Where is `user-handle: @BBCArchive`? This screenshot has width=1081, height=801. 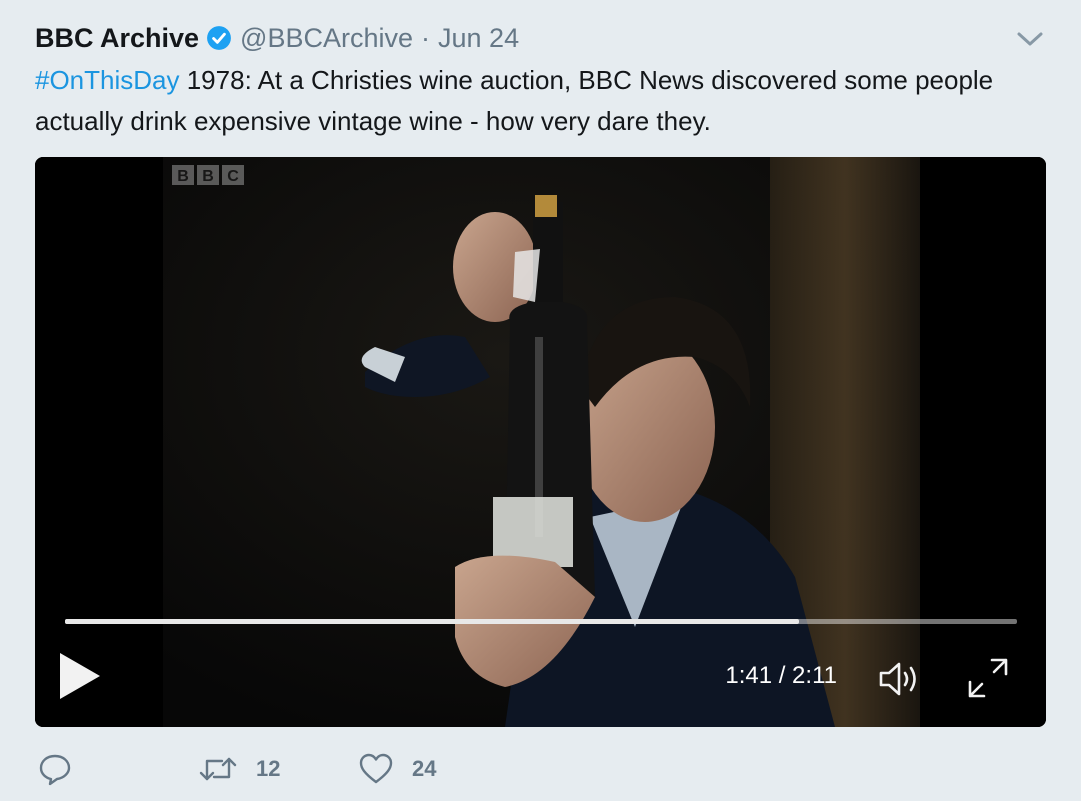
user-handle: @BBCArchive is located at coordinates (326, 38).